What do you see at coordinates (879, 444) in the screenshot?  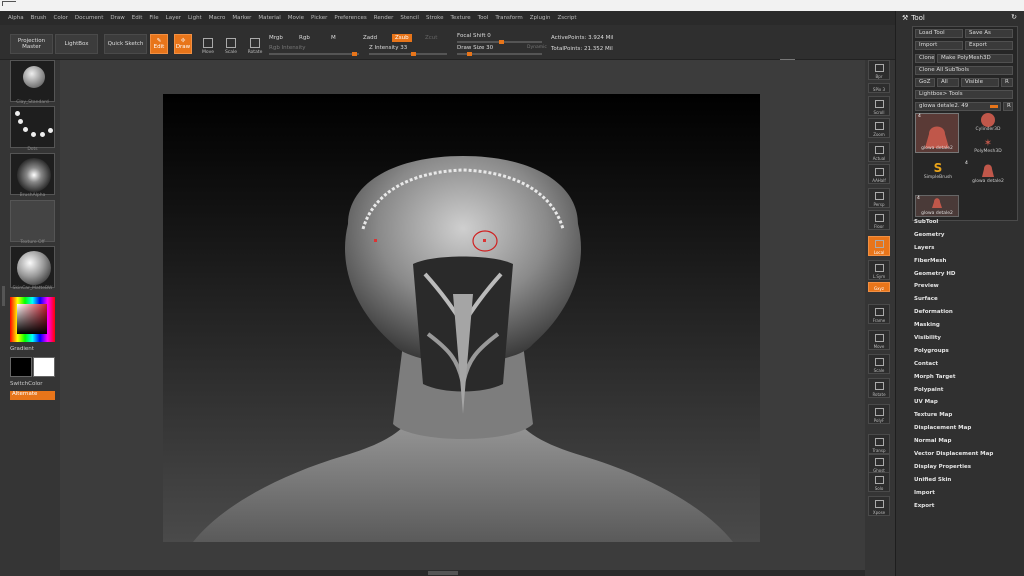 I see `shelf-button-transp: Transp` at bounding box center [879, 444].